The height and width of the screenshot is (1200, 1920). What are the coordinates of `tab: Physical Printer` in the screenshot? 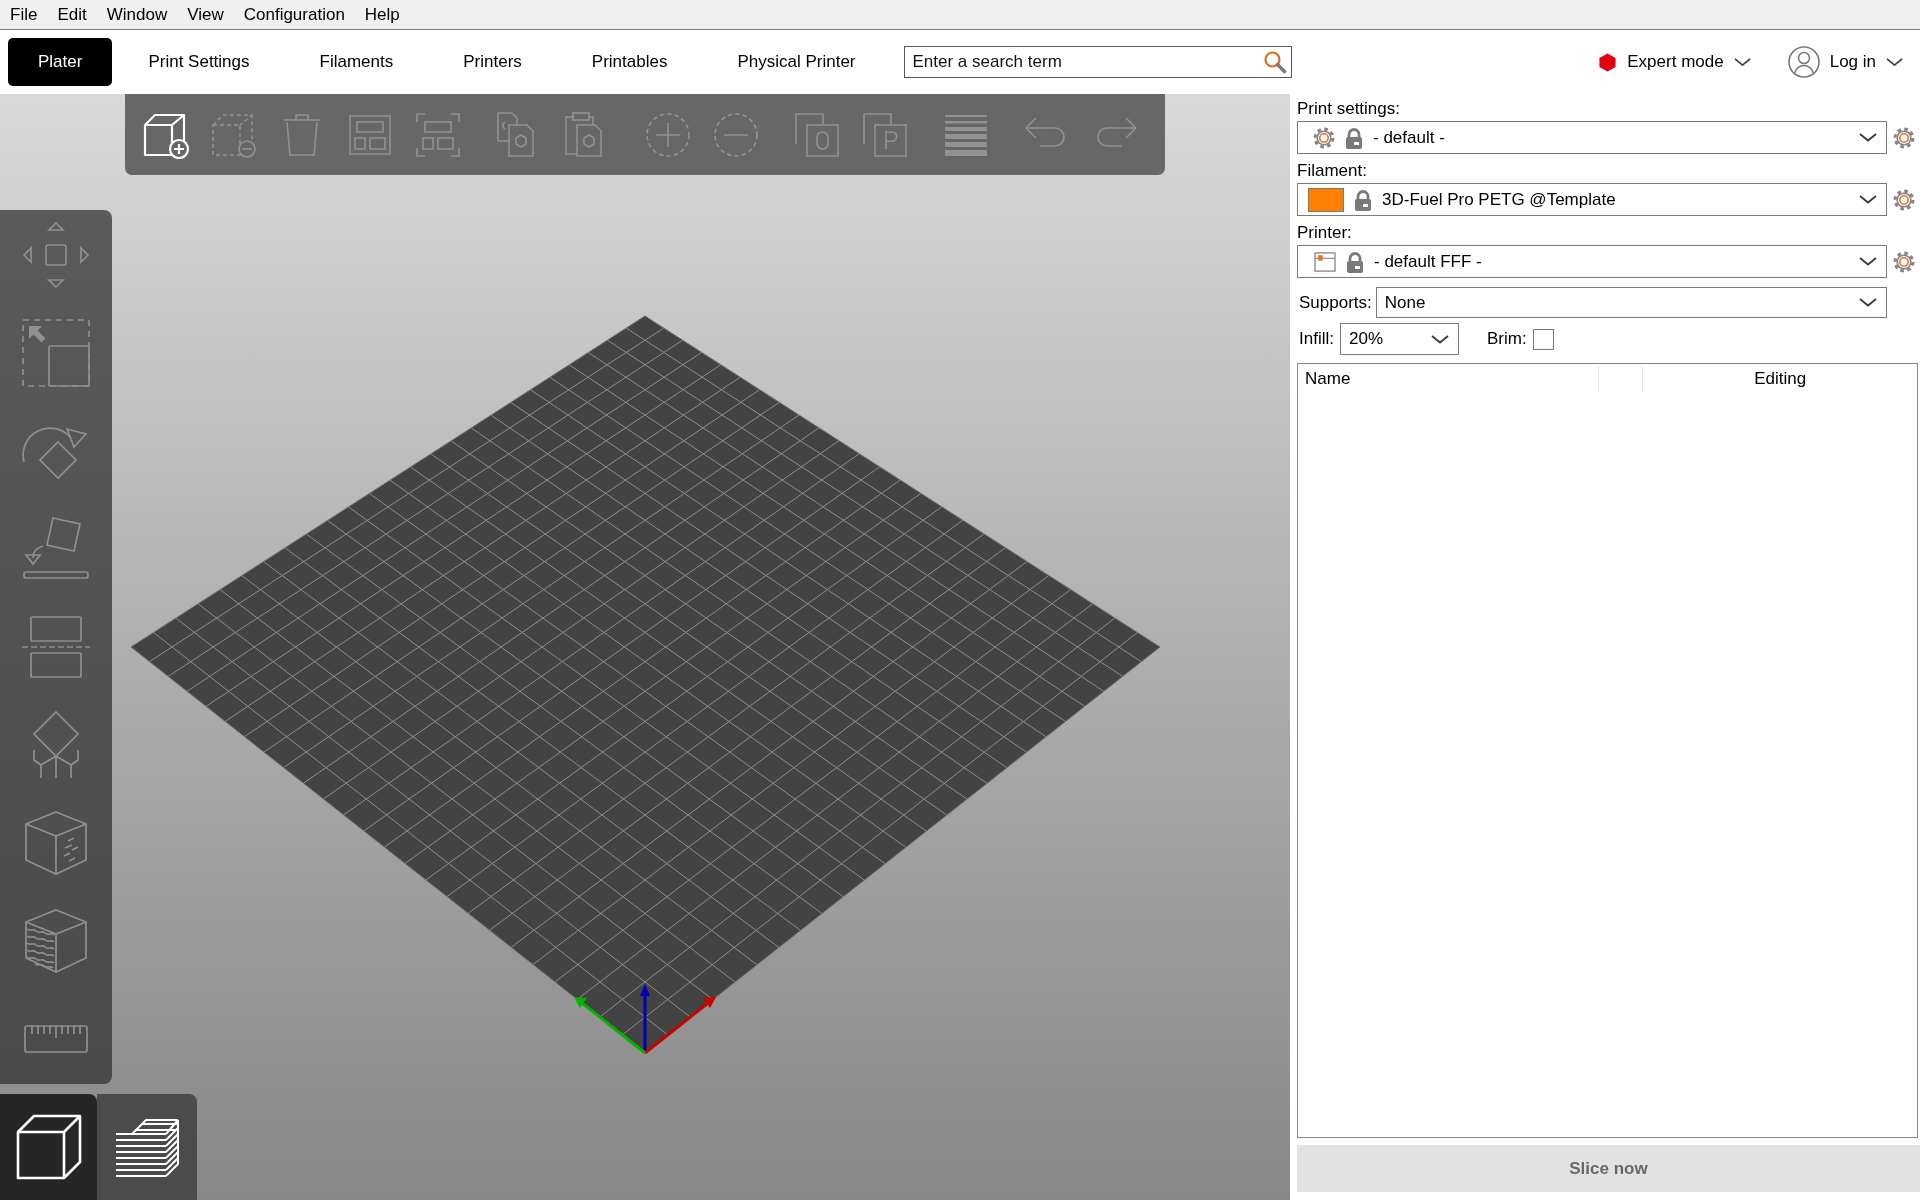 It's located at (796, 62).